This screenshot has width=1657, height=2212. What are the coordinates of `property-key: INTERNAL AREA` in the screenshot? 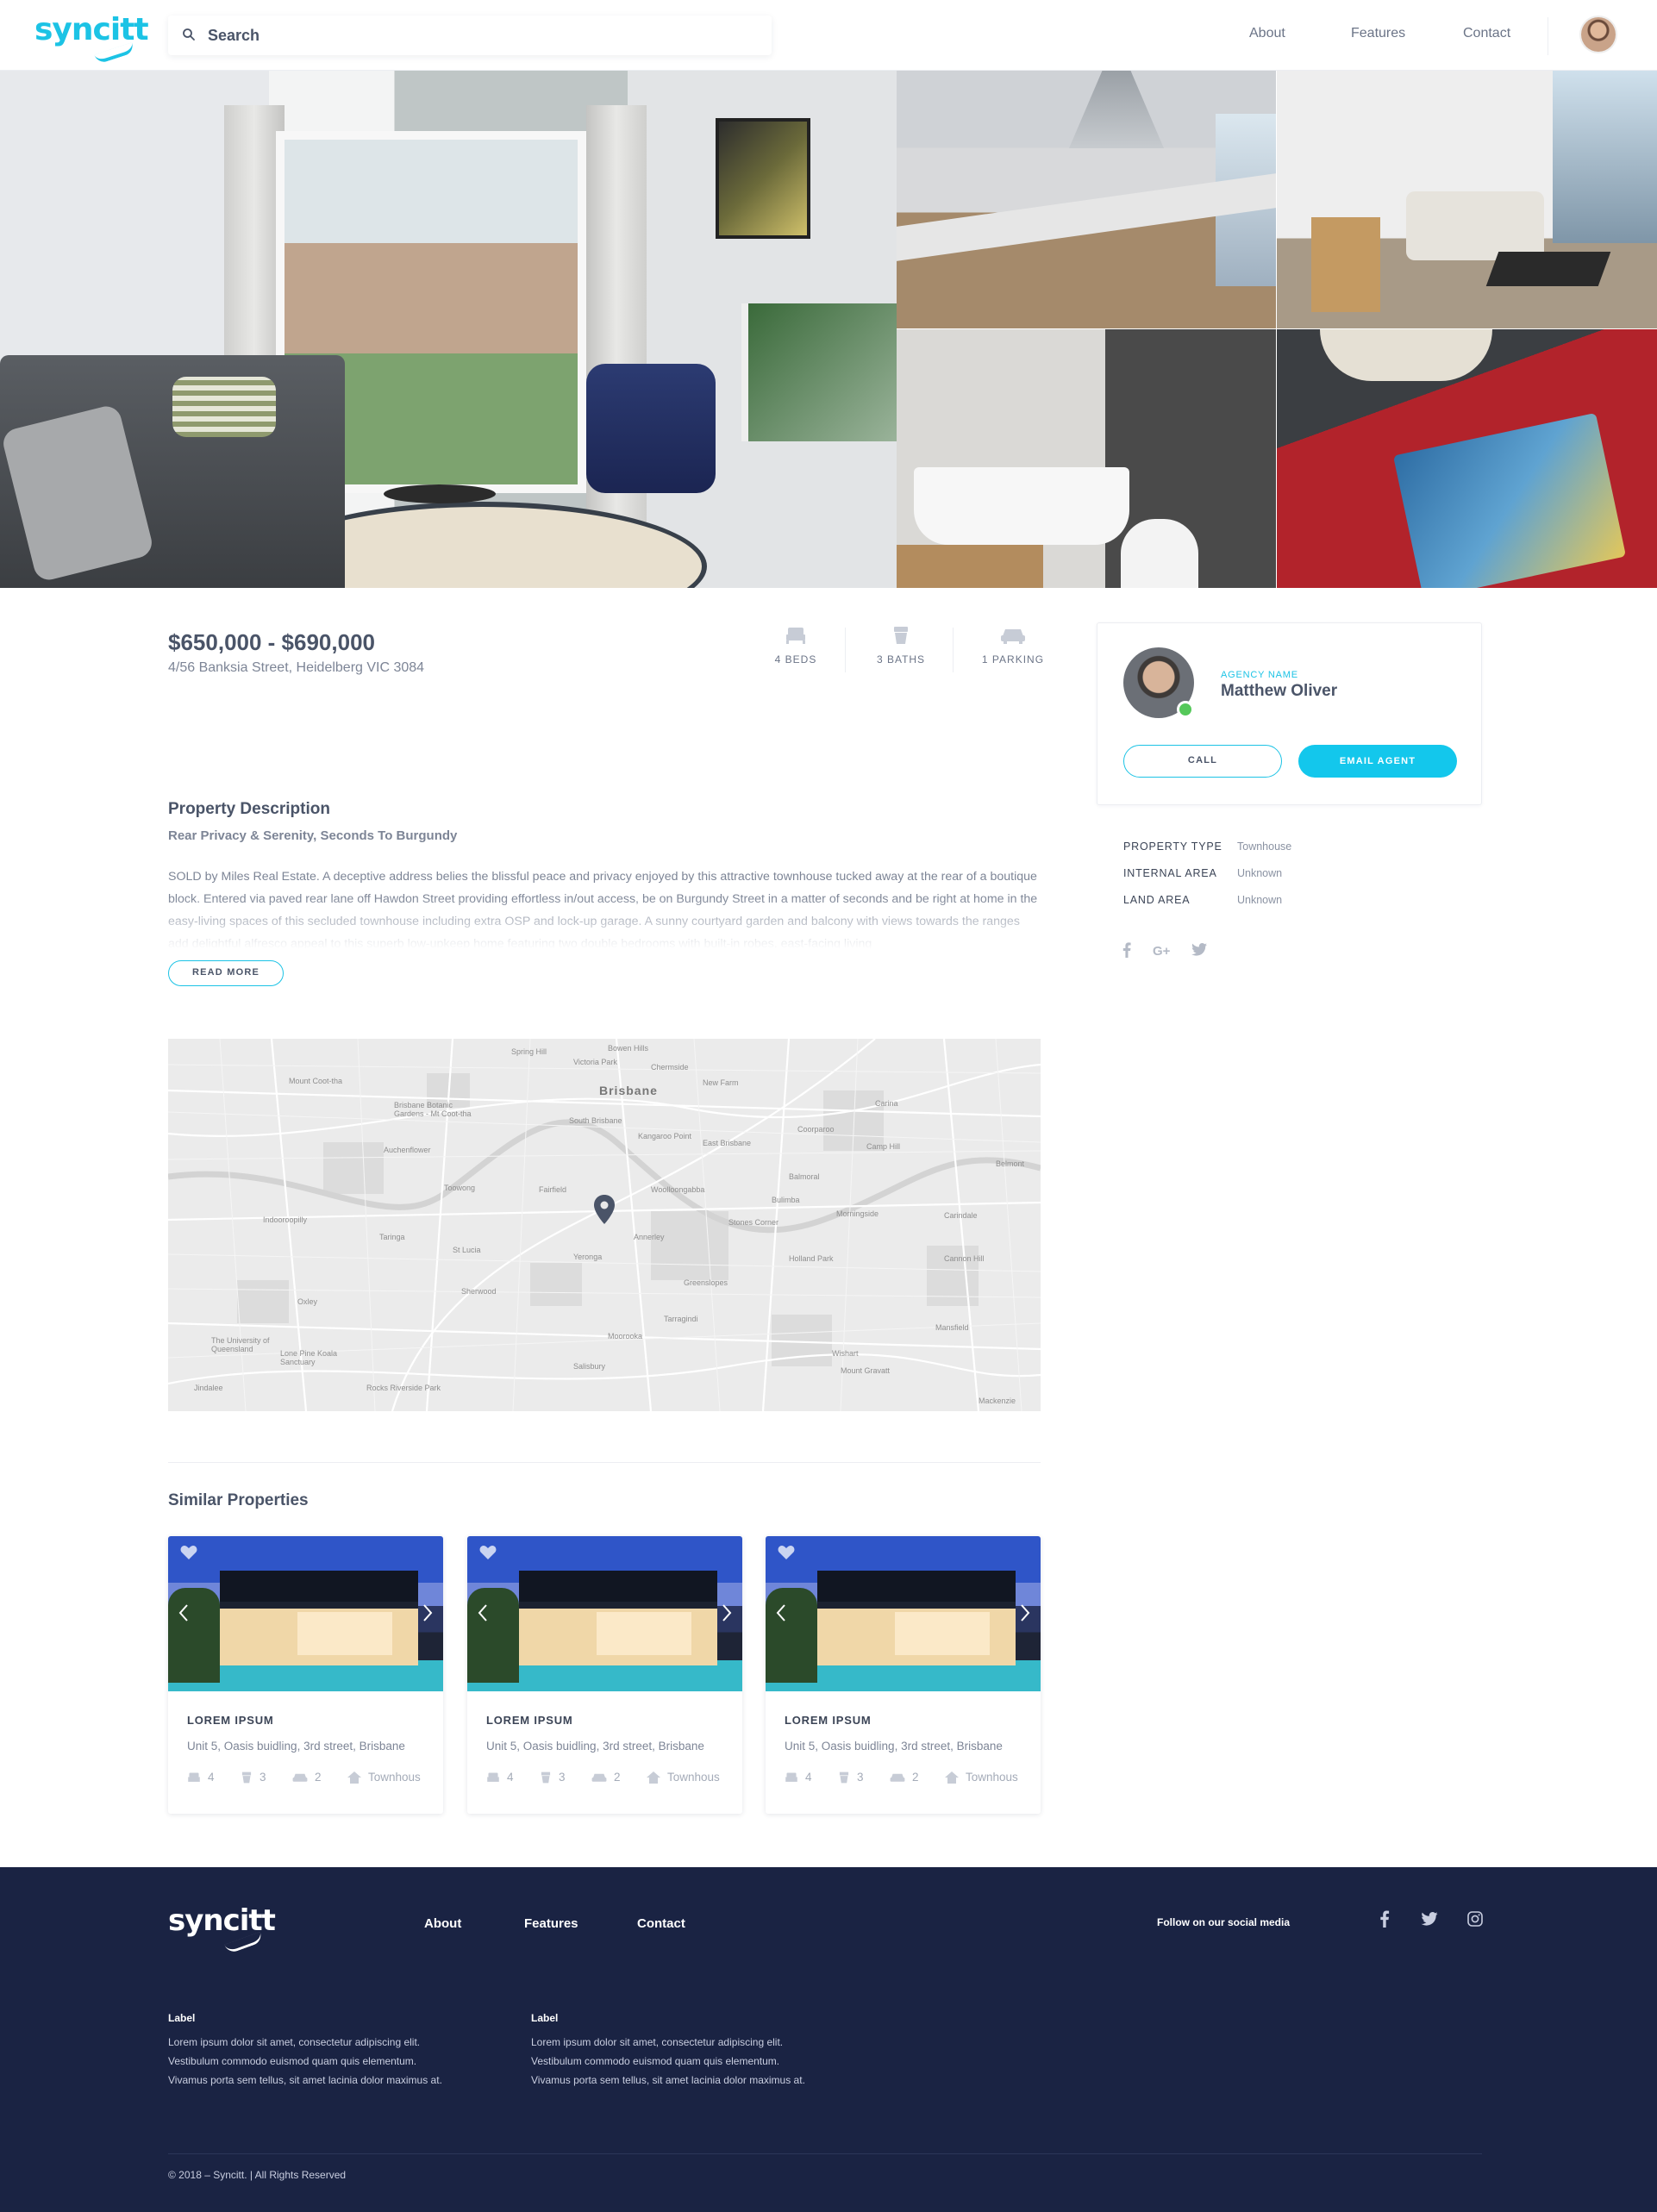 It's located at (1170, 873).